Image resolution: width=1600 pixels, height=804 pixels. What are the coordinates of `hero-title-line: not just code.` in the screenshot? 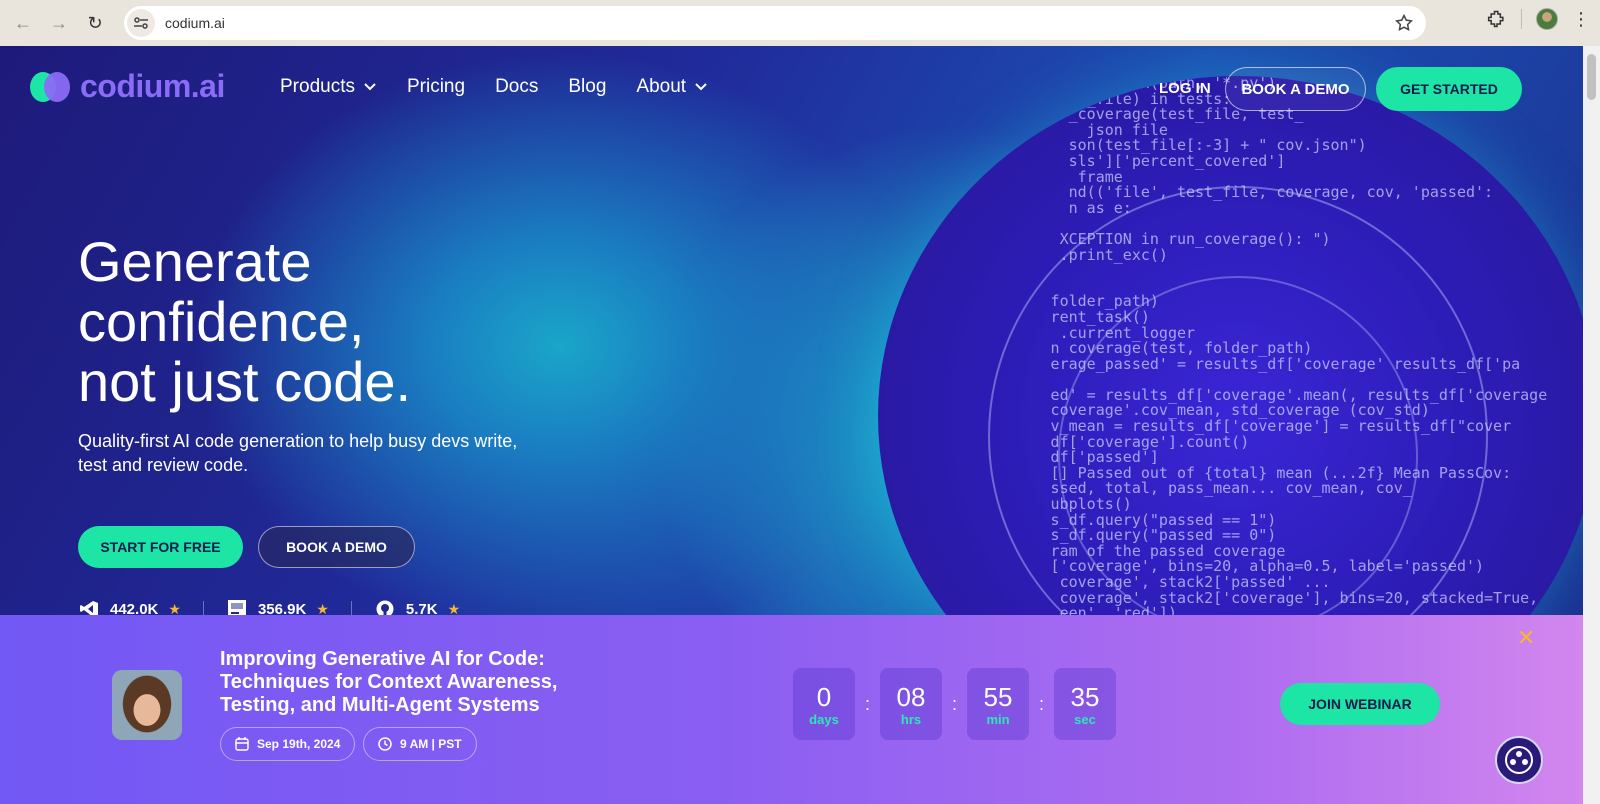 It's located at (245, 381).